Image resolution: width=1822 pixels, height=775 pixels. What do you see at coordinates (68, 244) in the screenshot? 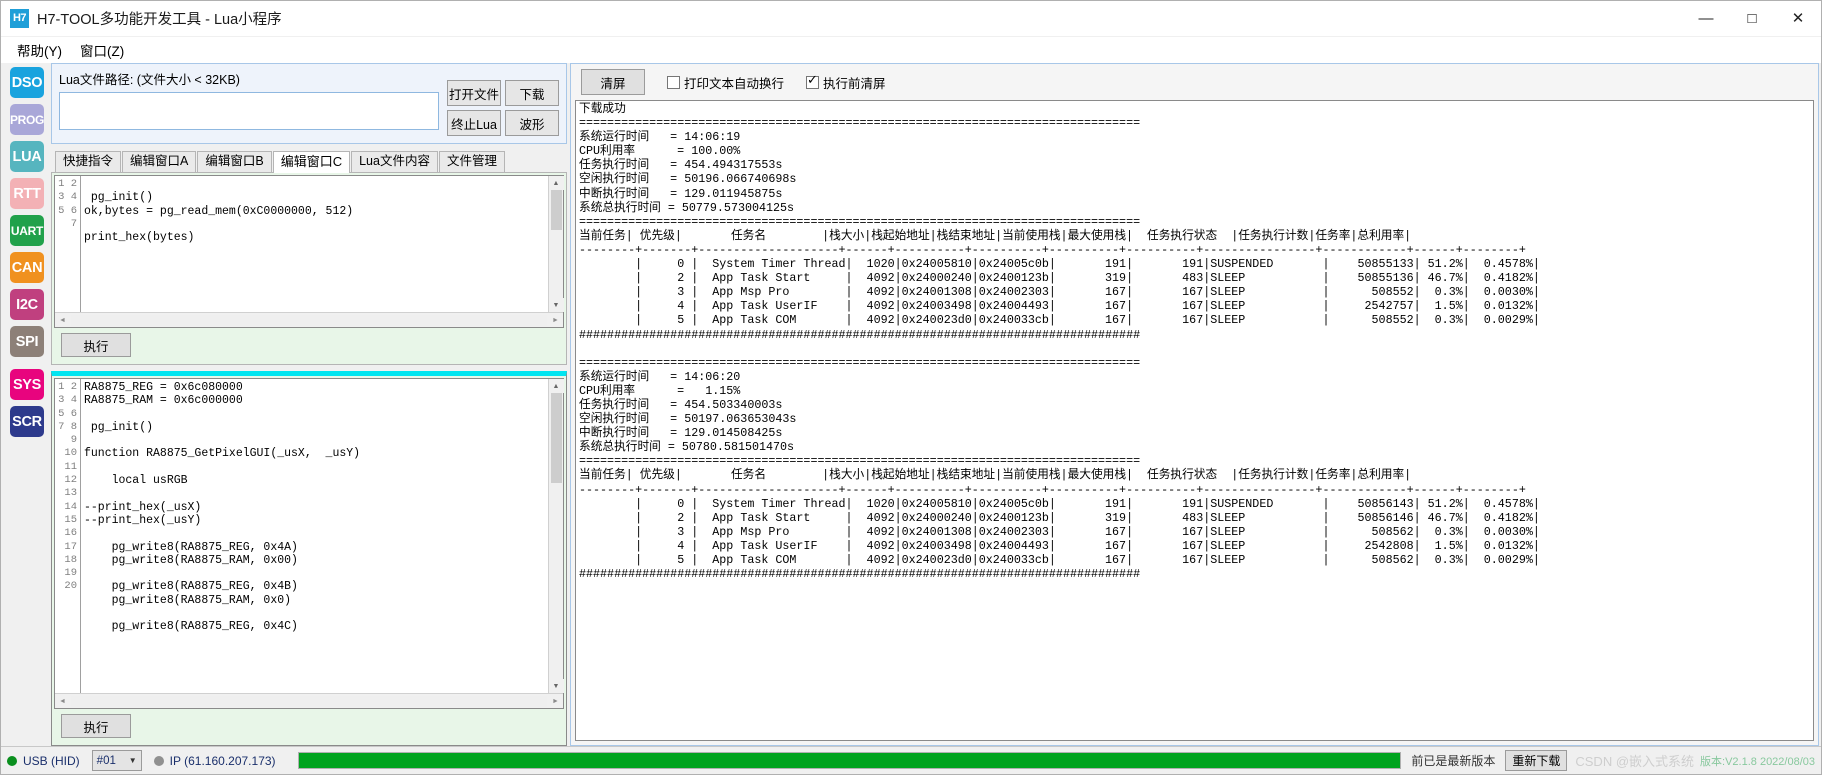
I see `editor-c-line-numbers: 1 2 3 4 5 6 7` at bounding box center [68, 244].